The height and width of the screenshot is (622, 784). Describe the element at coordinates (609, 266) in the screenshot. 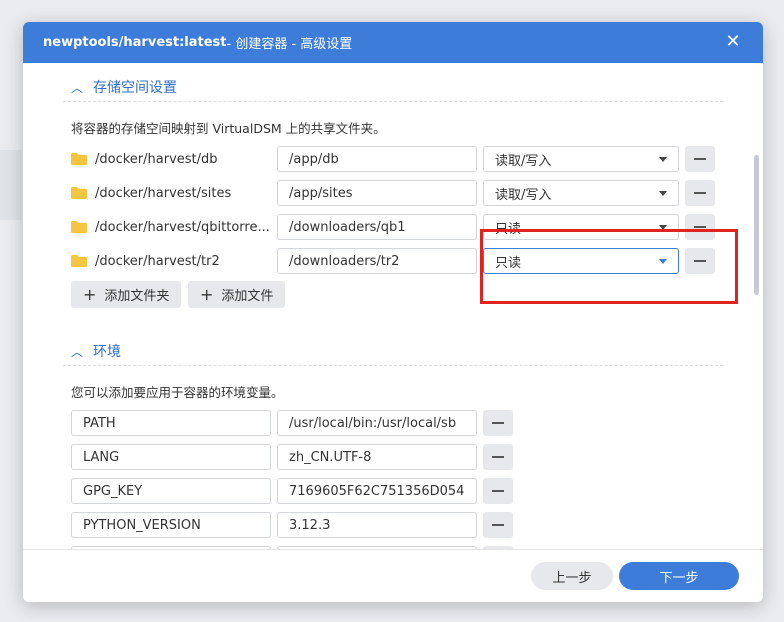

I see `highlight-box` at that location.